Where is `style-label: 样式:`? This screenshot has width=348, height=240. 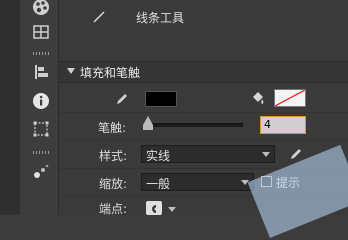
style-label: 样式: is located at coordinates (113, 156).